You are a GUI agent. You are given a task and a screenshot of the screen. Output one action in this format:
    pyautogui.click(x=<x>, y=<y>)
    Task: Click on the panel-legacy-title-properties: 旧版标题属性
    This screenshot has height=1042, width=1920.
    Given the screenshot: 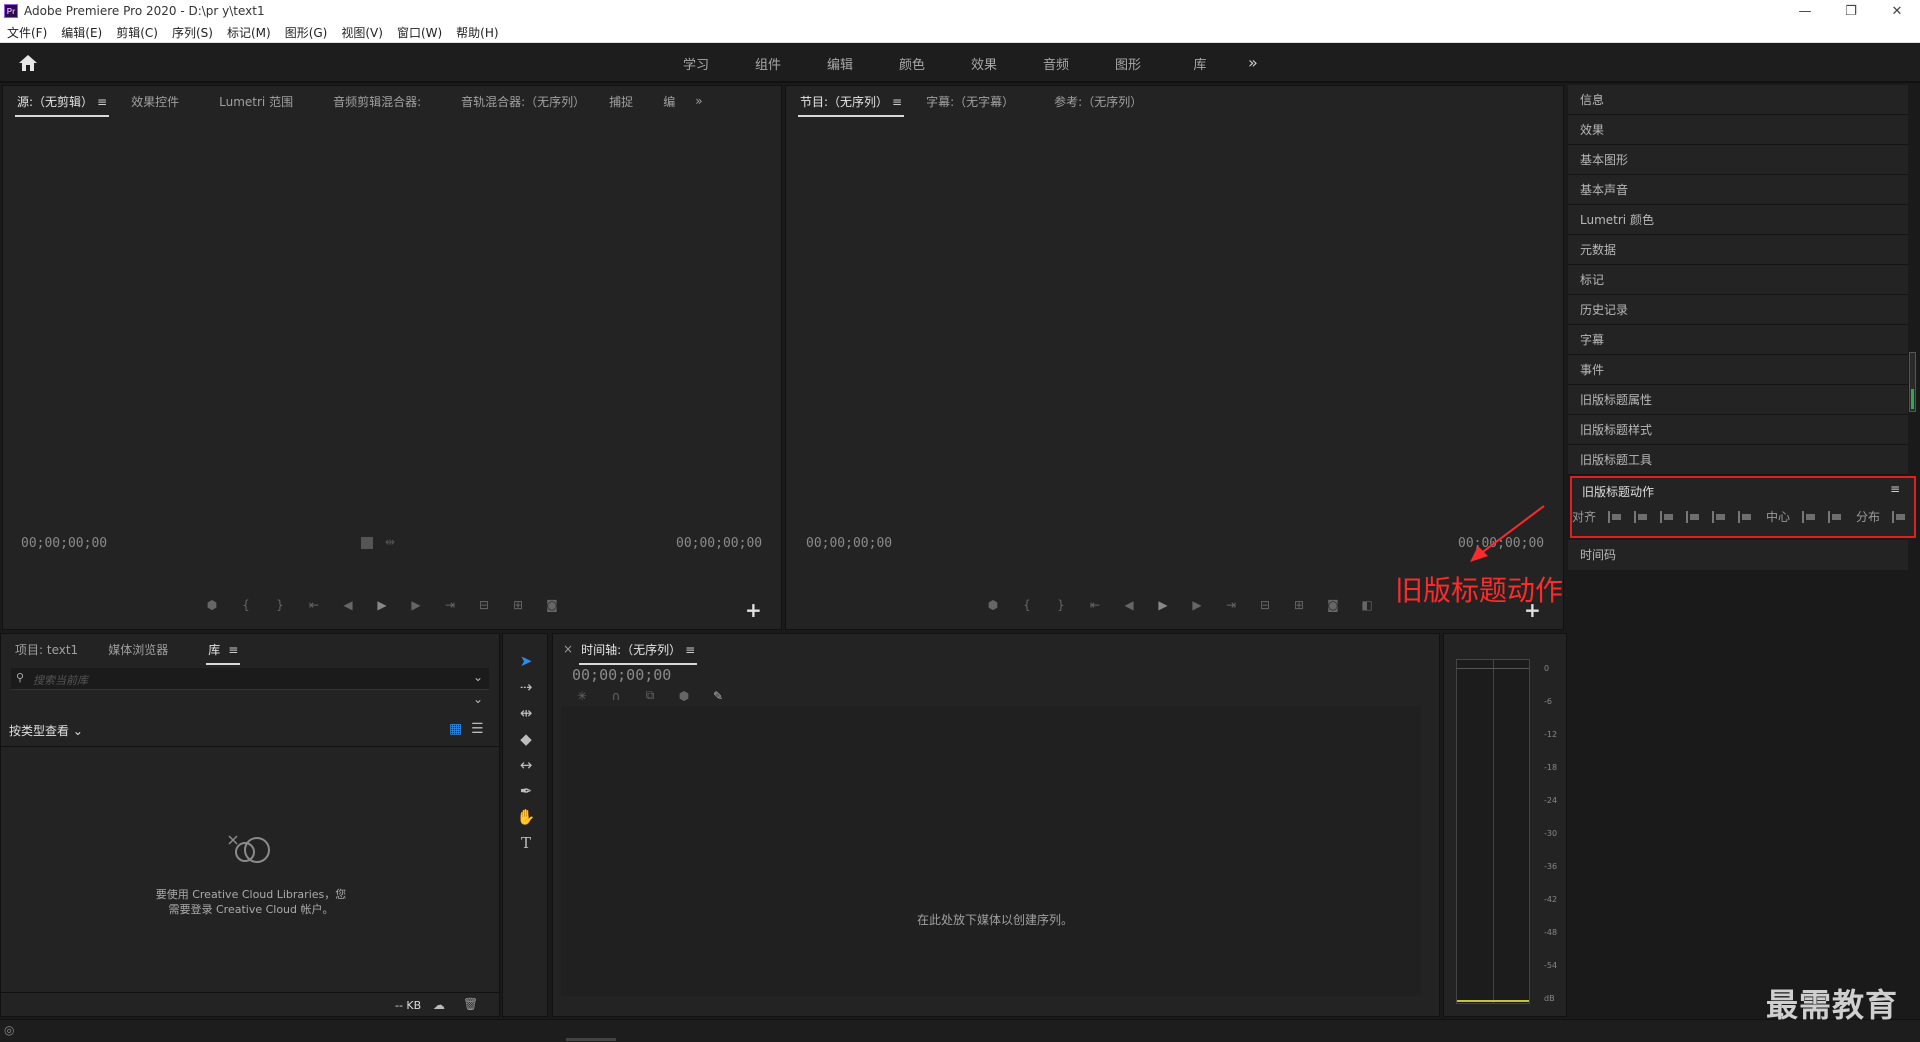 What is the action you would take?
    pyautogui.click(x=1738, y=400)
    